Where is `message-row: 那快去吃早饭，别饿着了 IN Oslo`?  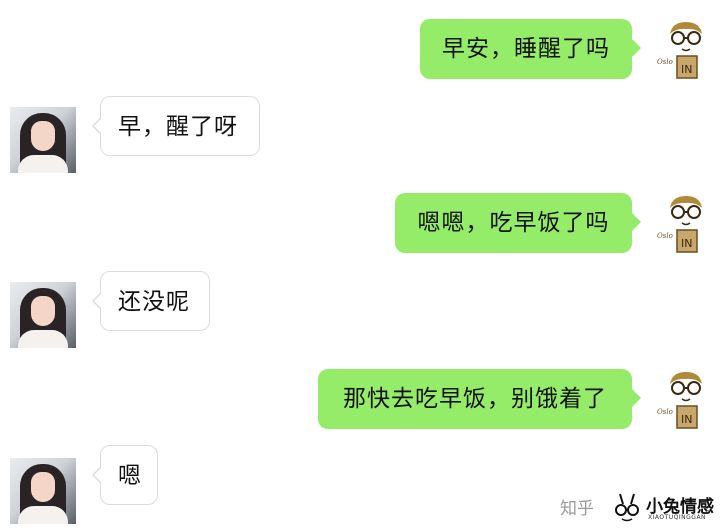 message-row: 那快去吃早饭，别饿着了 IN Oslo is located at coordinates (360, 399).